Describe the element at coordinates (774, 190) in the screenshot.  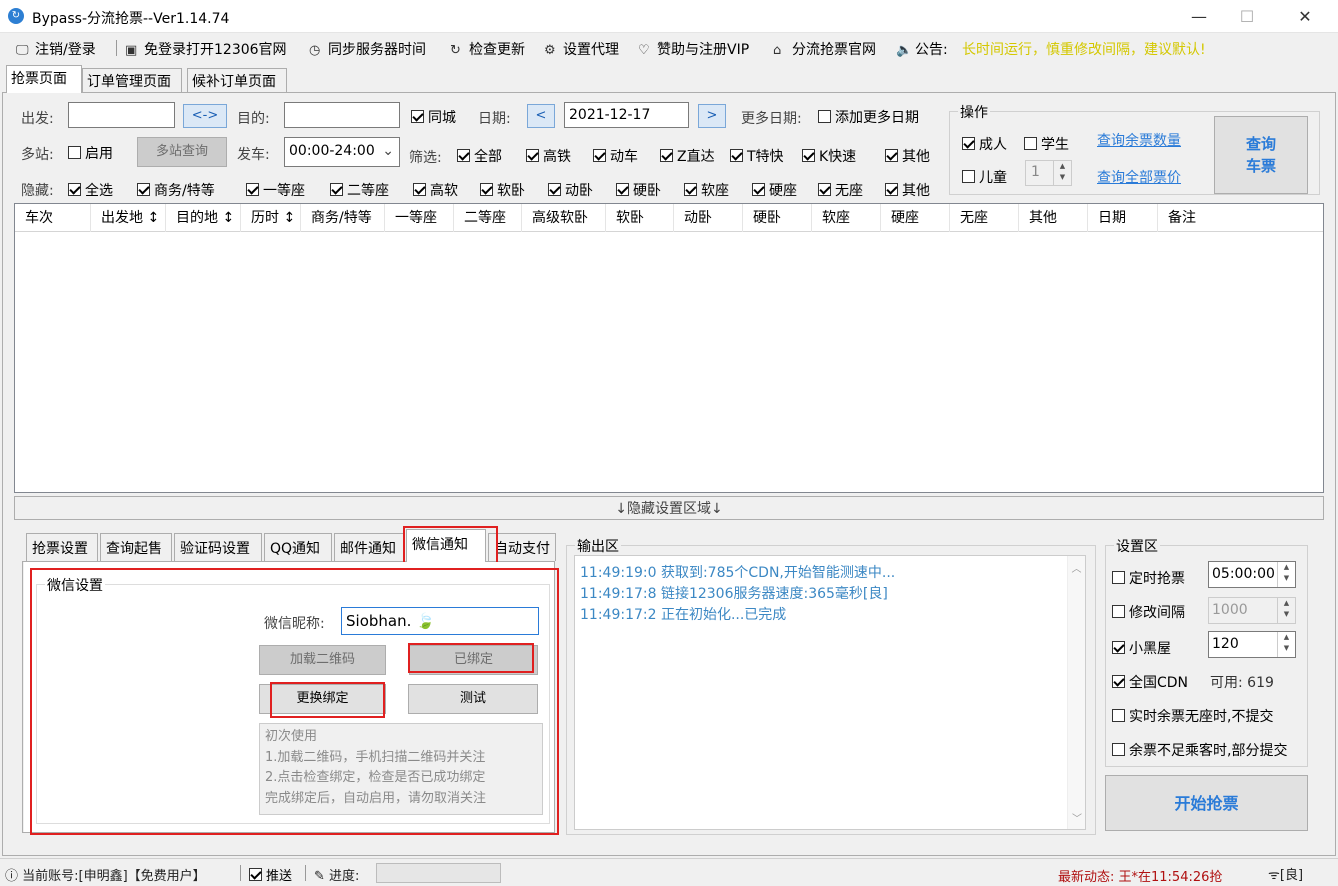
I see `hide-yingzuo-checkbox: 硬座` at that location.